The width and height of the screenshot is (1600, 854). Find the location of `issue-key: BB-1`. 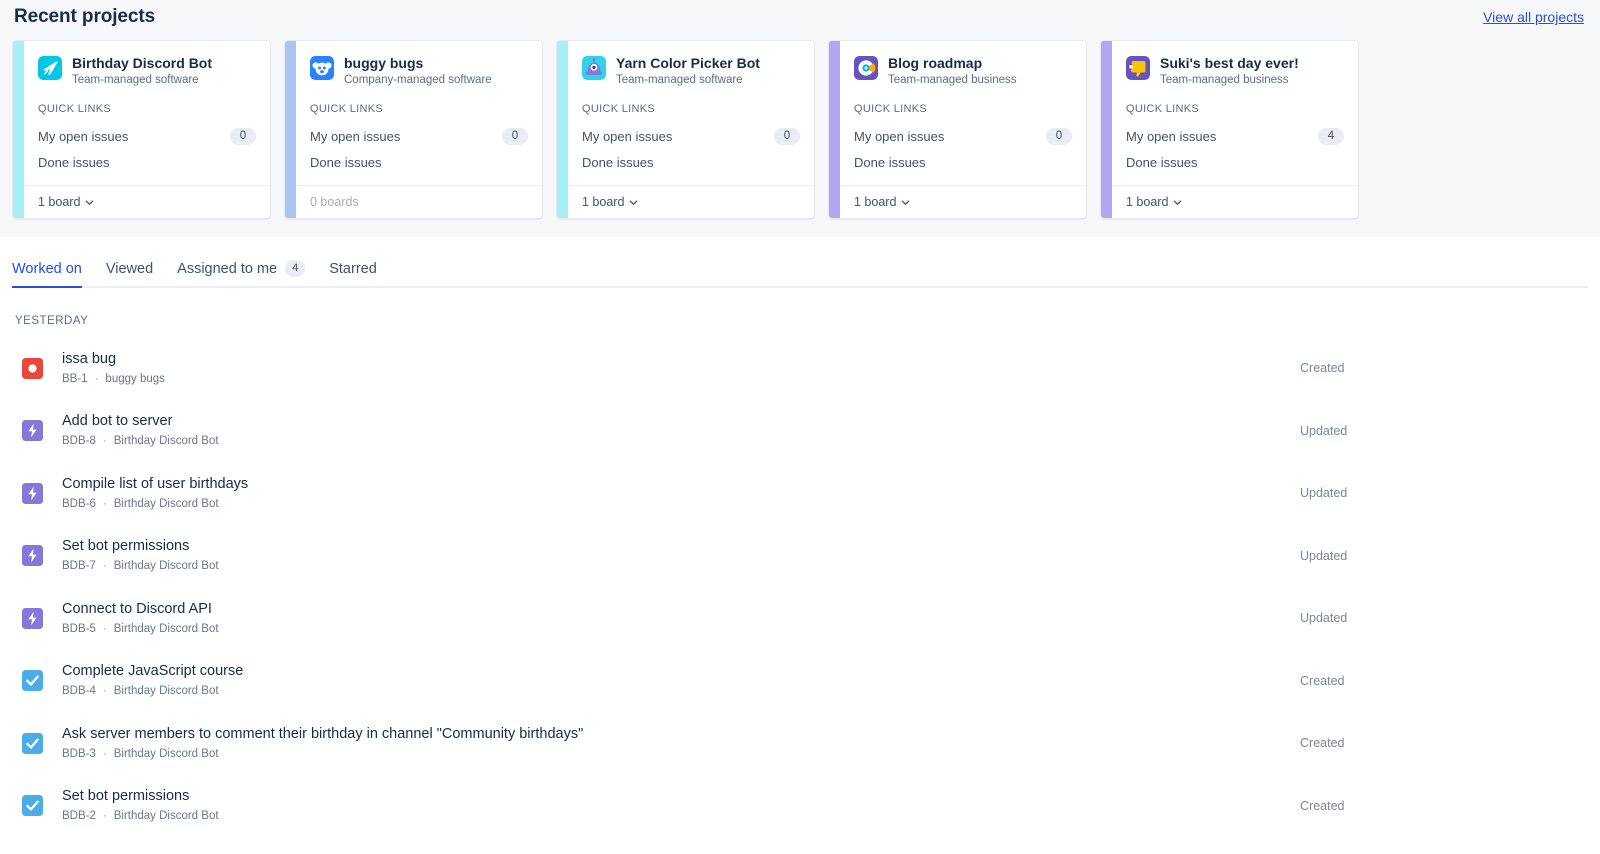

issue-key: BB-1 is located at coordinates (75, 378).